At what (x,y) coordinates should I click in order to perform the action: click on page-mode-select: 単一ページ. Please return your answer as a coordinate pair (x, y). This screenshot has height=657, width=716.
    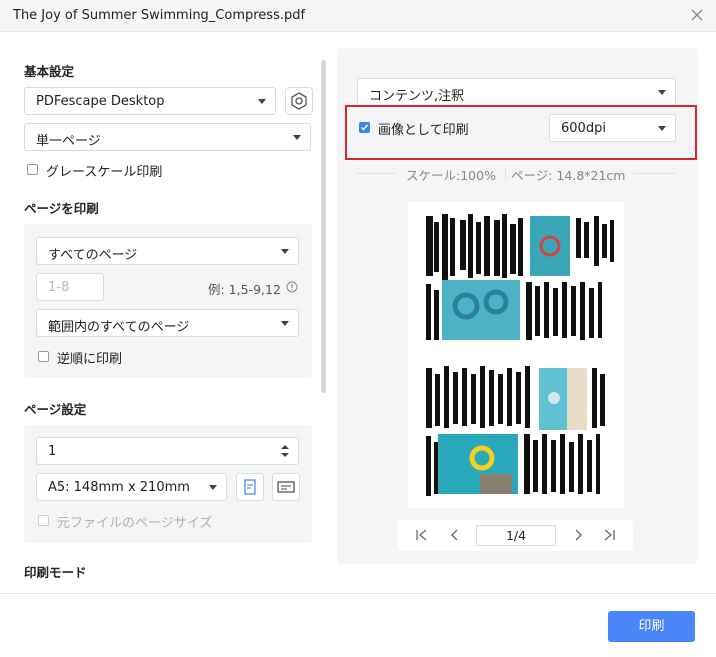
    Looking at the image, I should click on (167, 137).